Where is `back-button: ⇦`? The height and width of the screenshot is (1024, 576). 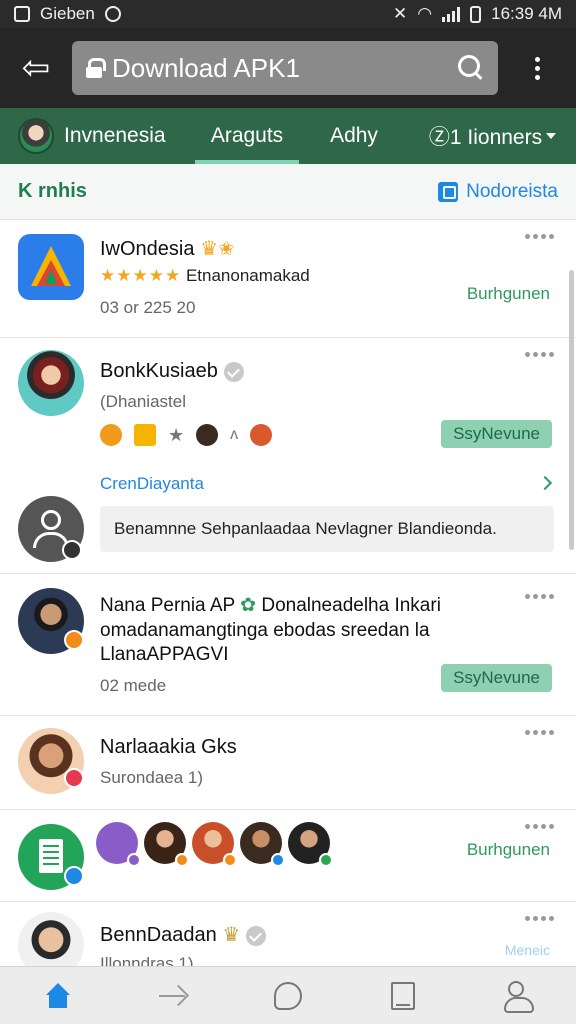
back-button: ⇦ is located at coordinates (36, 68).